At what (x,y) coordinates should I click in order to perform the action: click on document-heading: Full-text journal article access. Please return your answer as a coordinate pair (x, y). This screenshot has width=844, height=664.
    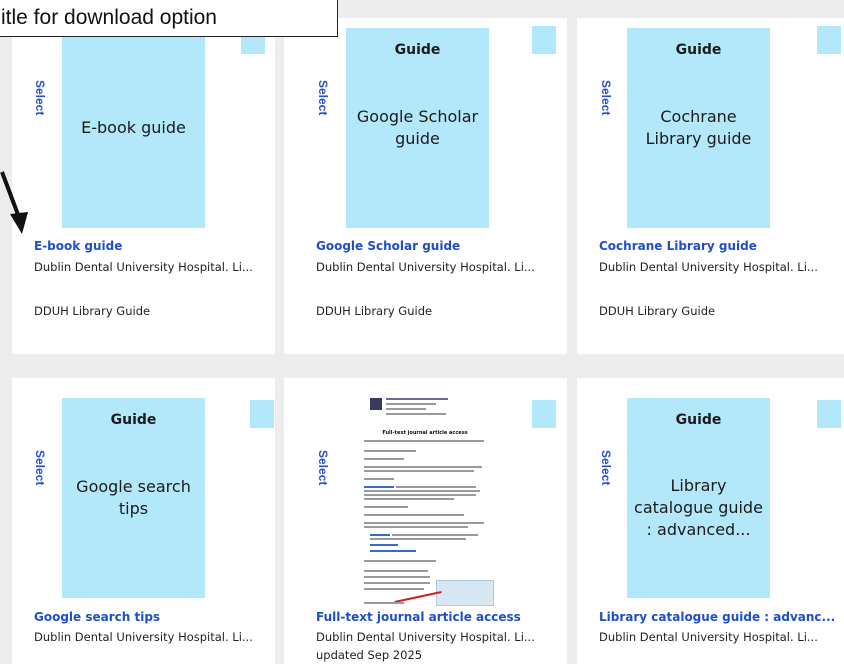
    Looking at the image, I should click on (425, 433).